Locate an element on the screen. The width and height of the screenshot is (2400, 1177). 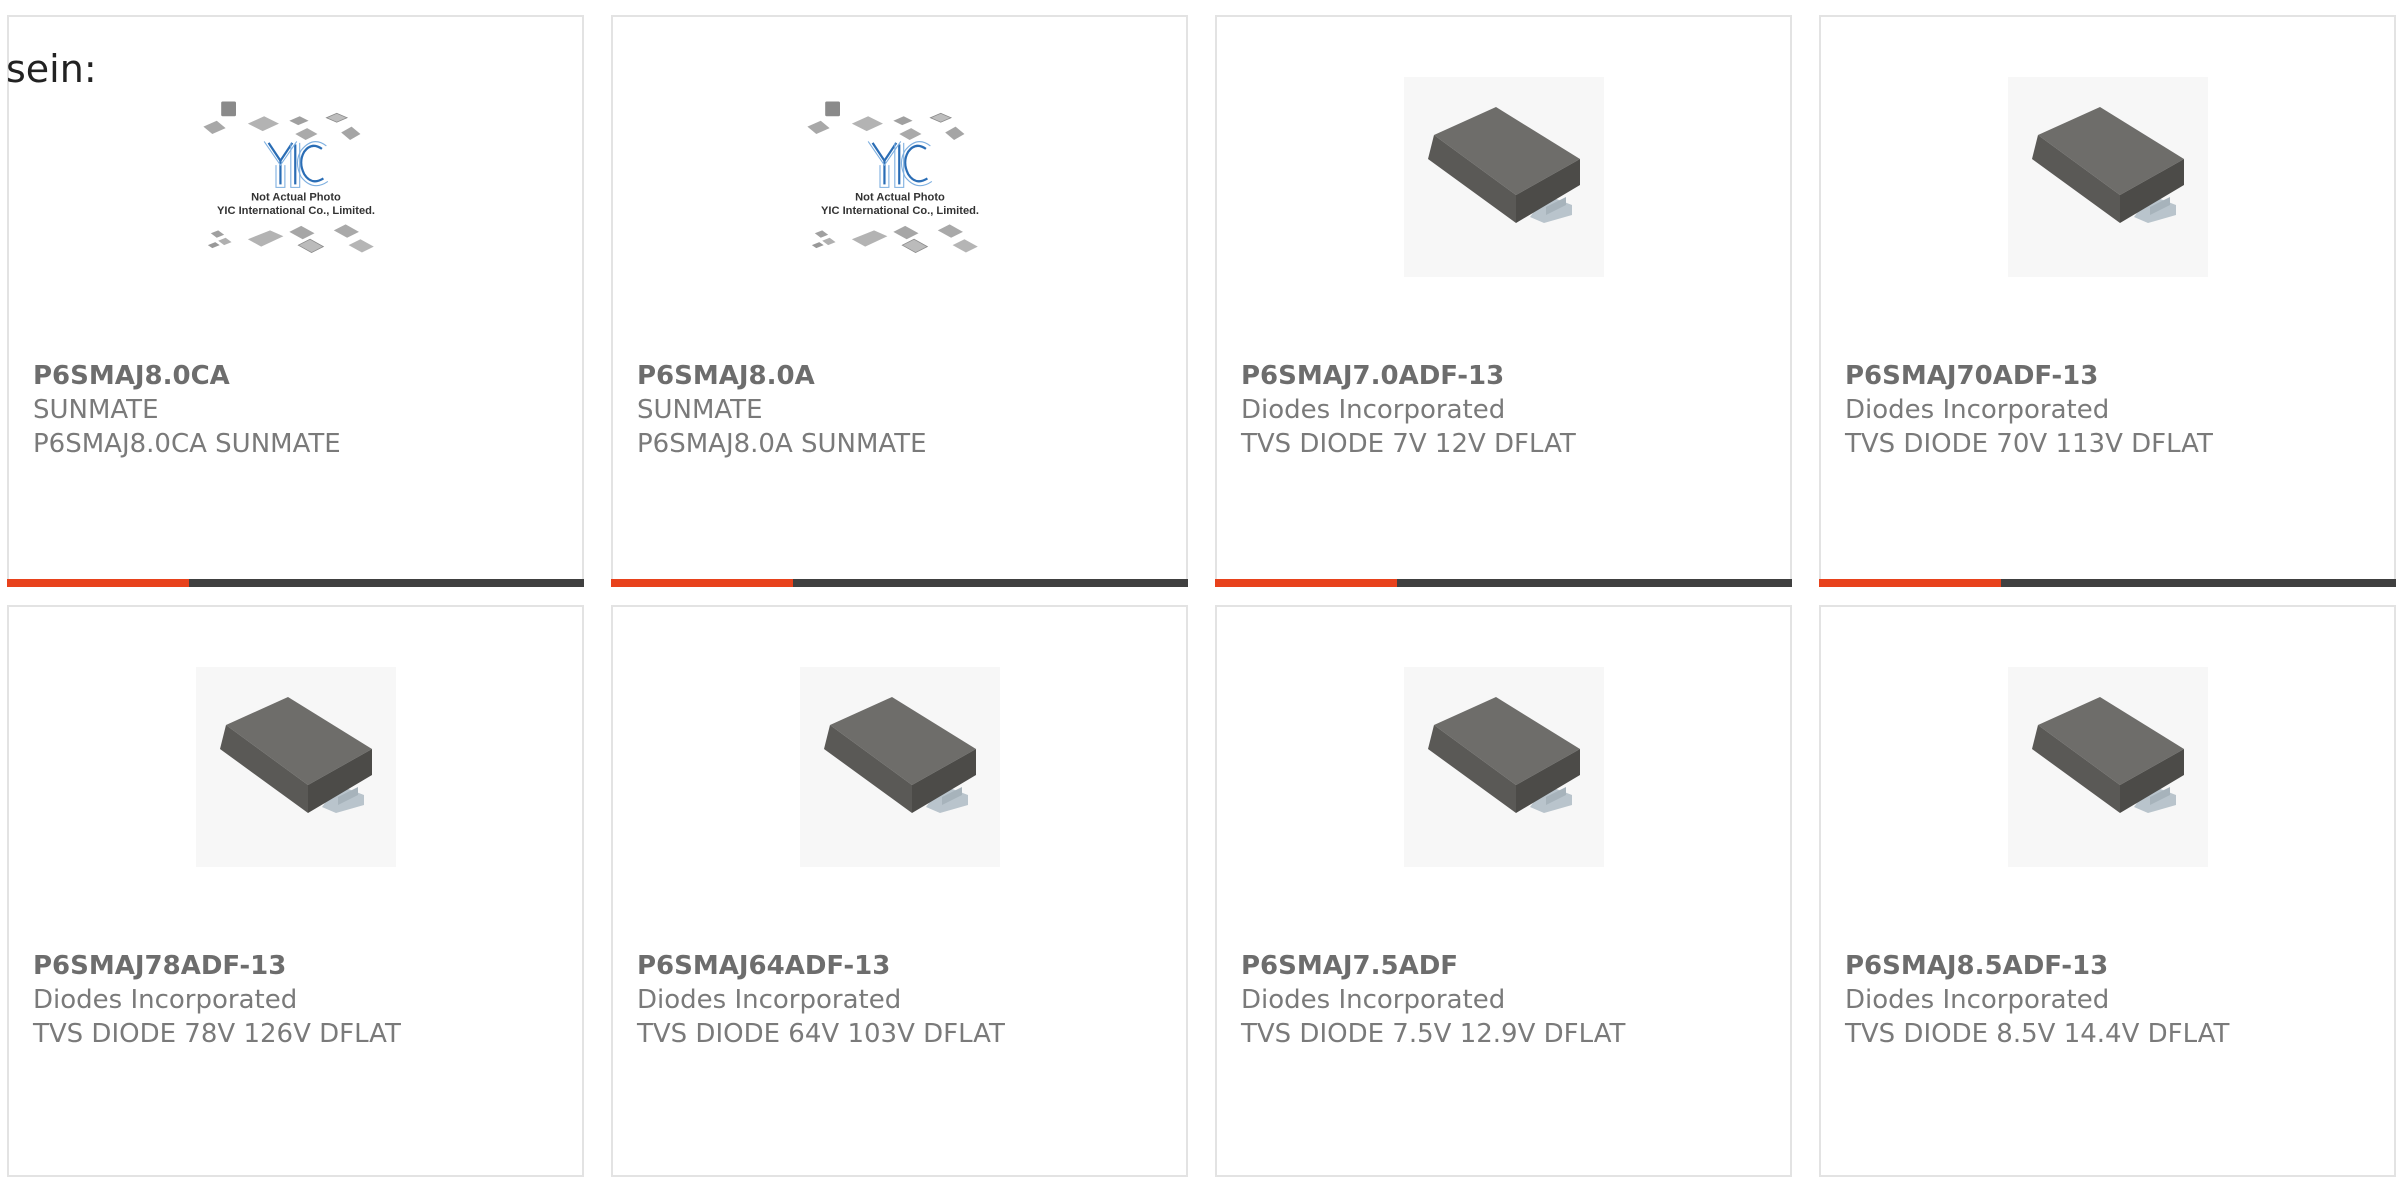
part-number: P6SMAJ8.0A is located at coordinates (726, 376).